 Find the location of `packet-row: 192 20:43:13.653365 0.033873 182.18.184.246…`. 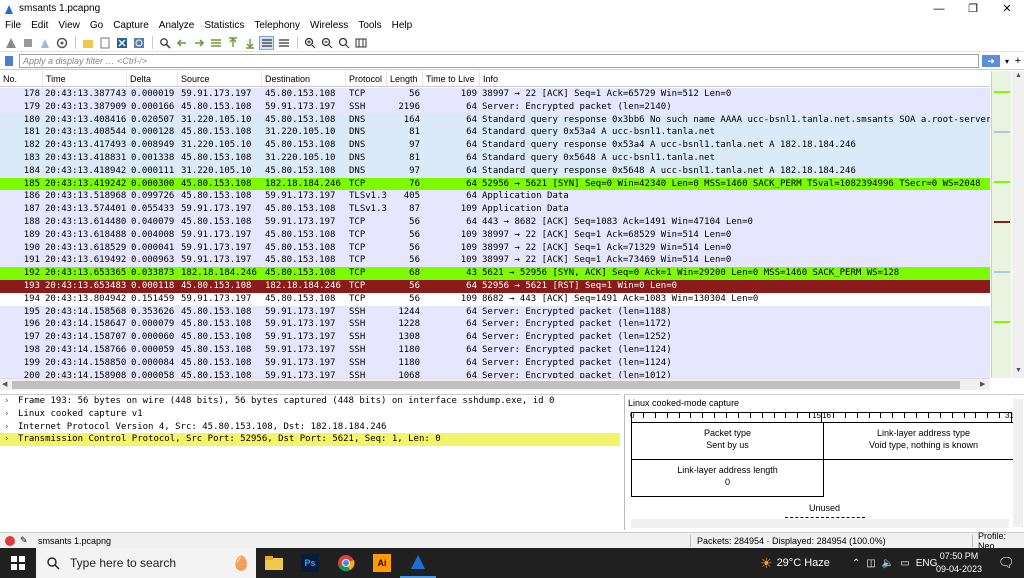

packet-row: 192 20:43:13.653365 0.033873 182.18.184.246… is located at coordinates (495, 273).